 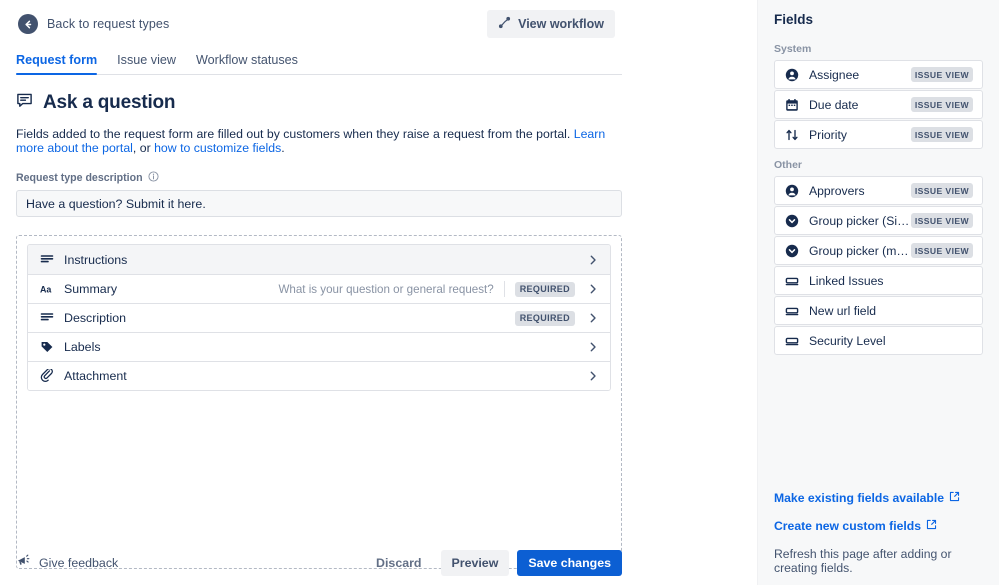 What do you see at coordinates (108, 24) in the screenshot?
I see `back-button-label: Back to request types` at bounding box center [108, 24].